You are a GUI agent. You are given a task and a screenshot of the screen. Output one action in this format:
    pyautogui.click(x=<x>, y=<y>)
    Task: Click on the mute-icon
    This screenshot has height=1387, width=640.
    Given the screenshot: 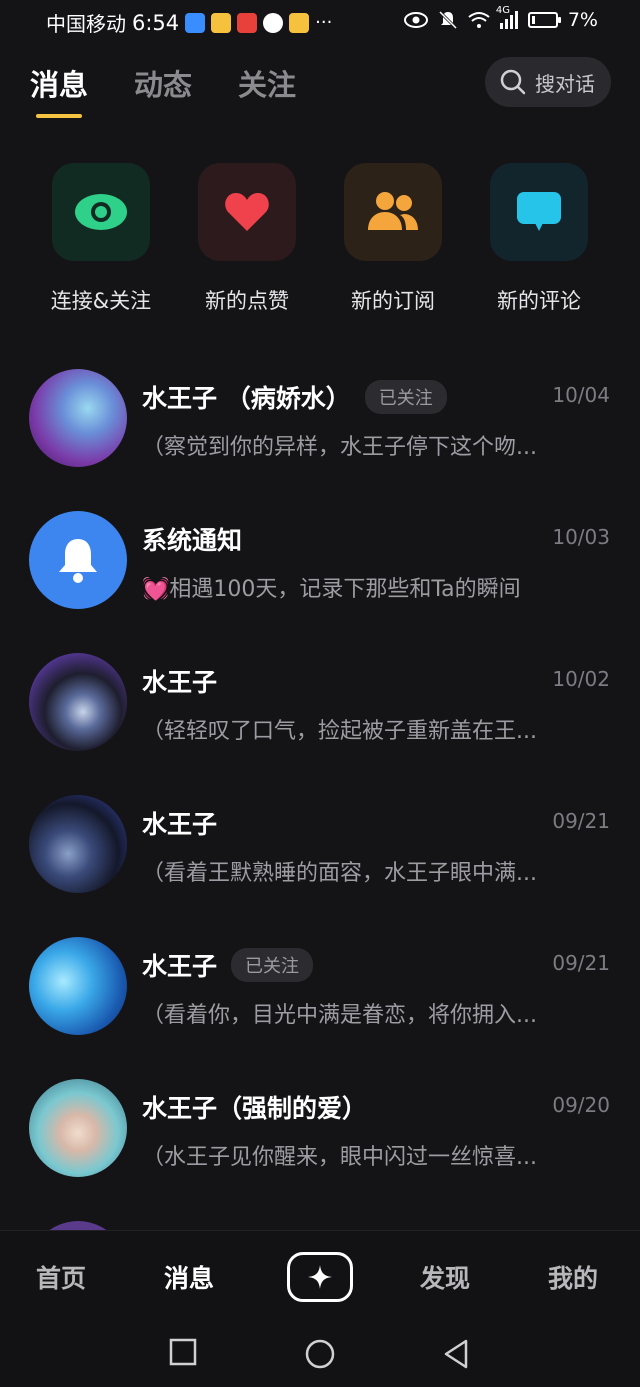 What is the action you would take?
    pyautogui.click(x=447, y=20)
    